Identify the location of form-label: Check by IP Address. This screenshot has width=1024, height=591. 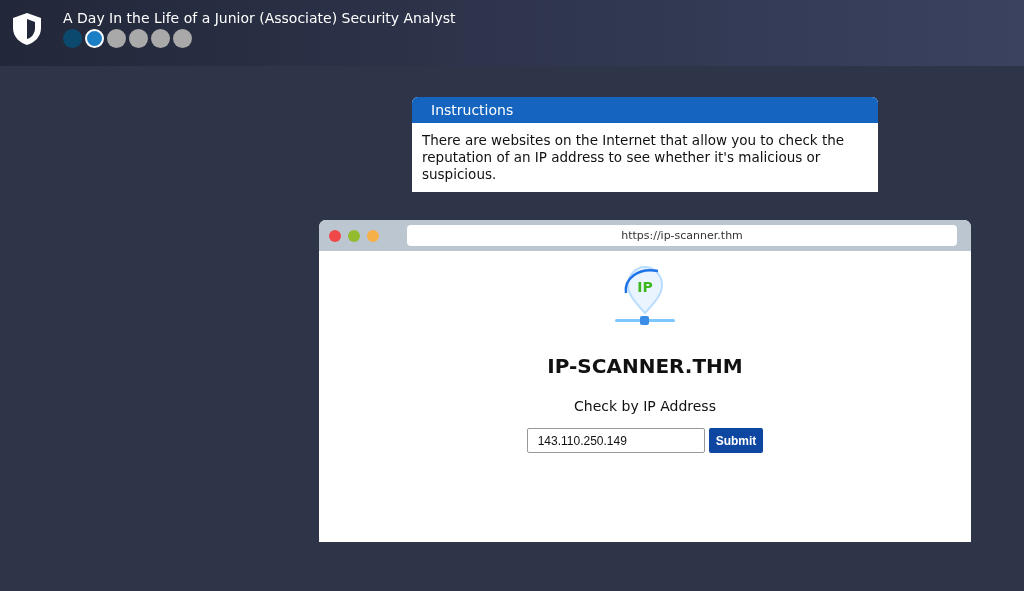
(645, 406).